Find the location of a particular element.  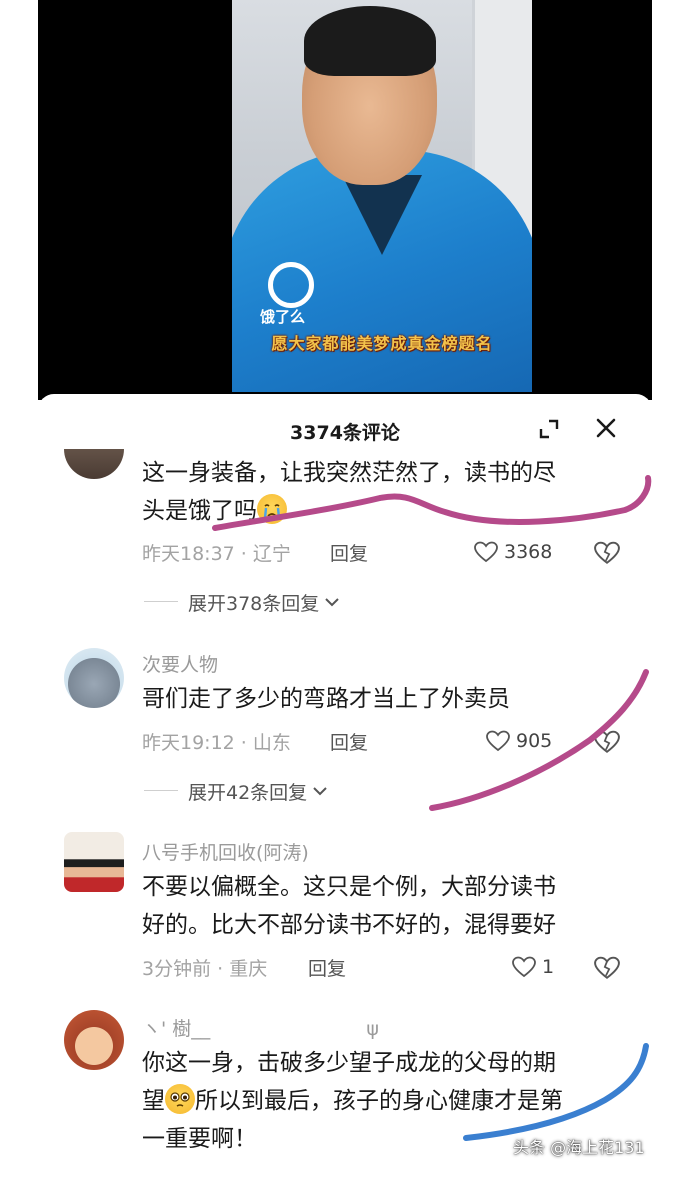

comment-text-line: 一重要啊！ is located at coordinates (199, 1139).